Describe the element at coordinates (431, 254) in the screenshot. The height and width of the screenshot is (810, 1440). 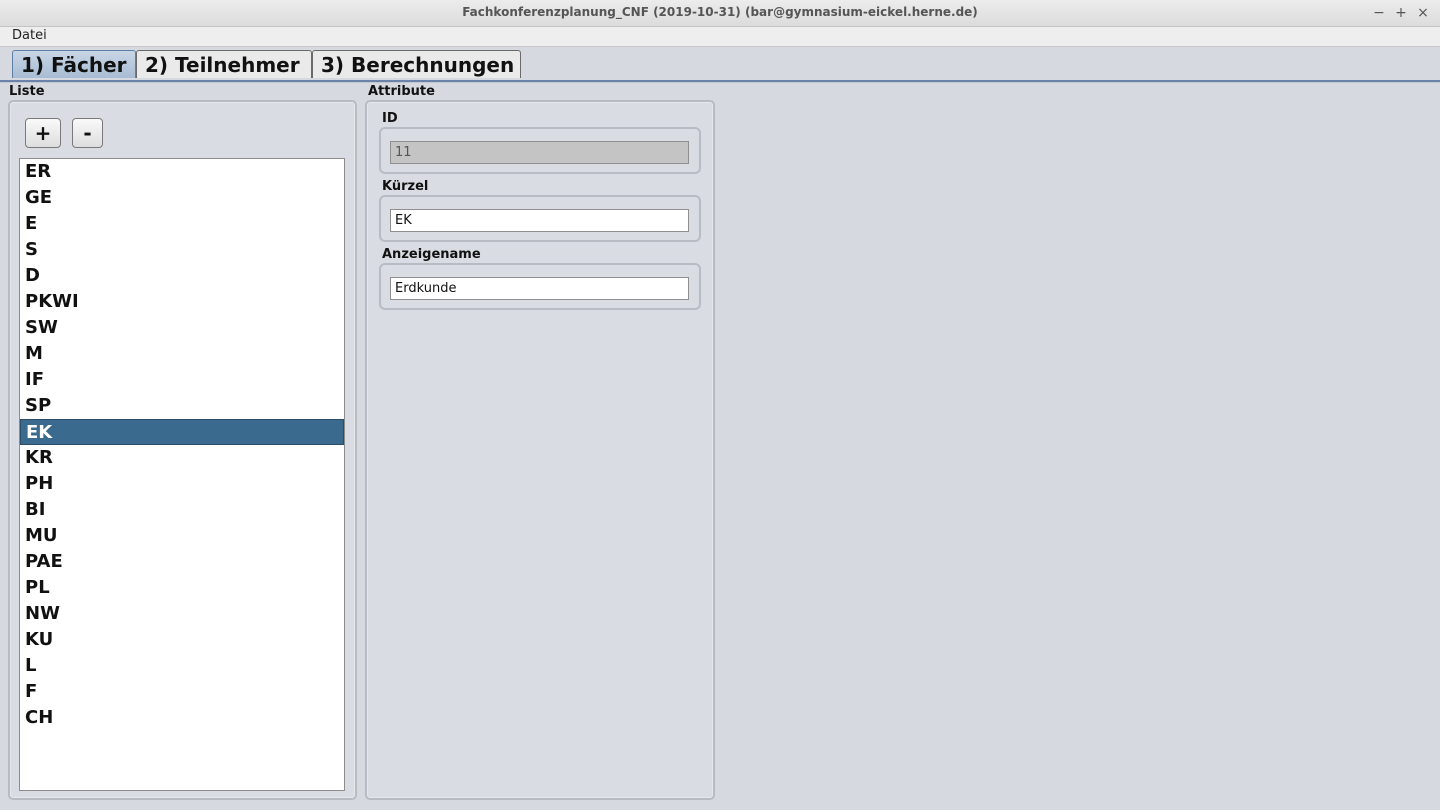
I see `anzeigename-label: Anzeigename` at that location.